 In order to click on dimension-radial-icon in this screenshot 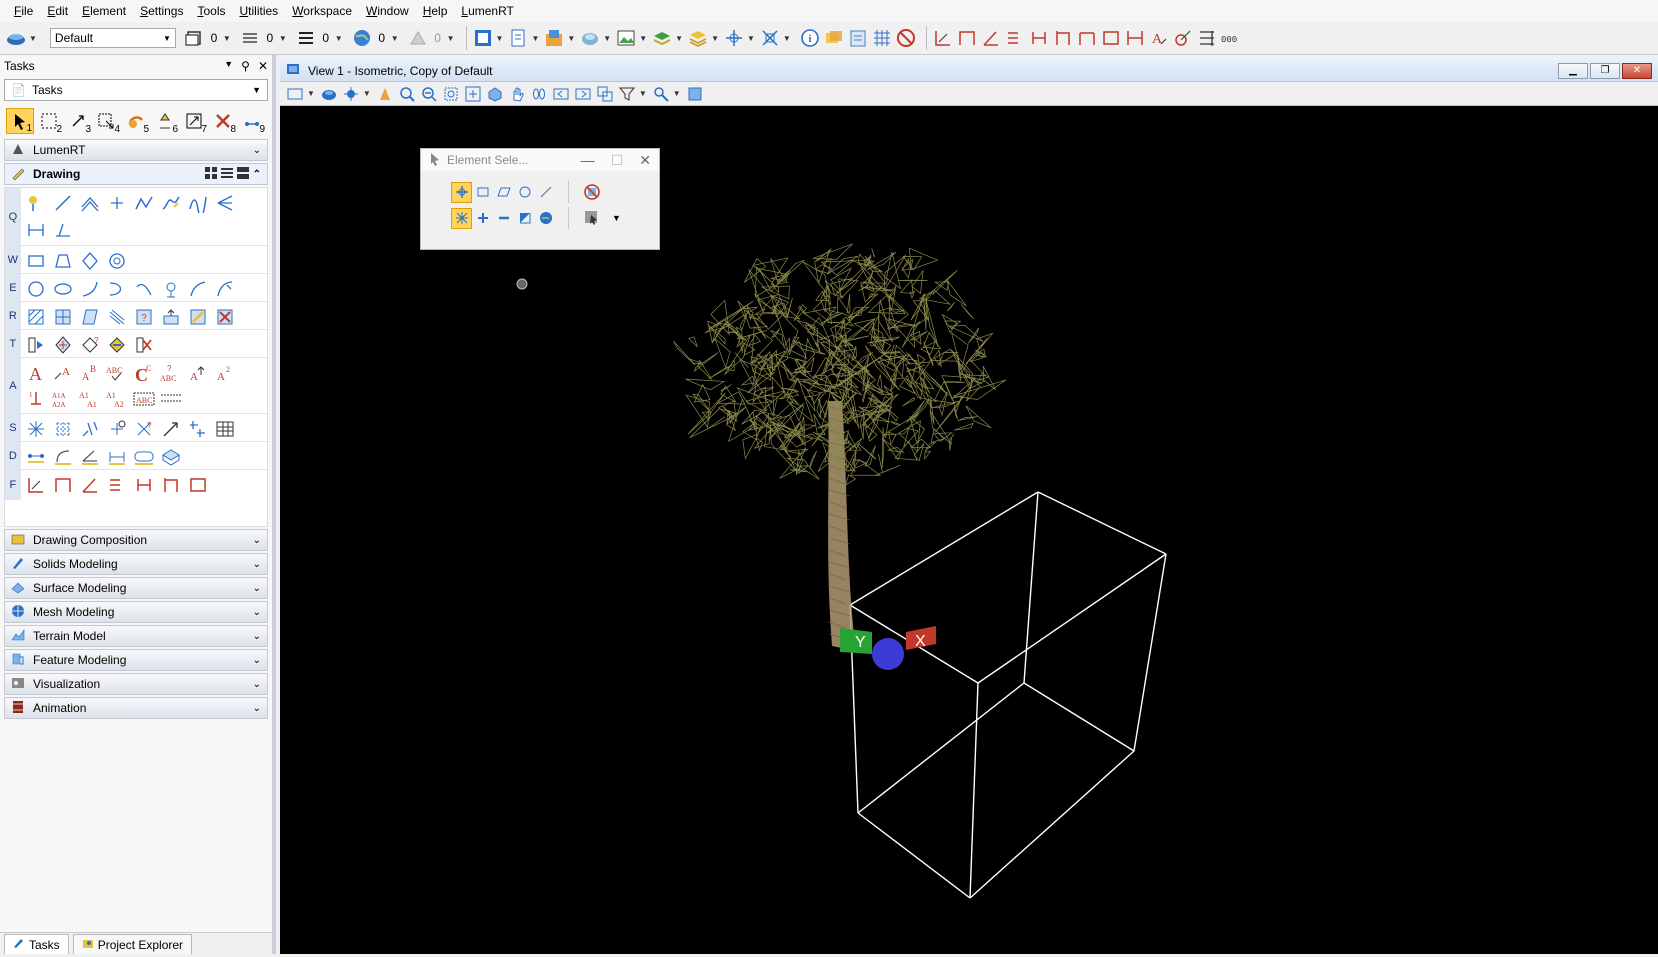, I will do `click(1183, 38)`.